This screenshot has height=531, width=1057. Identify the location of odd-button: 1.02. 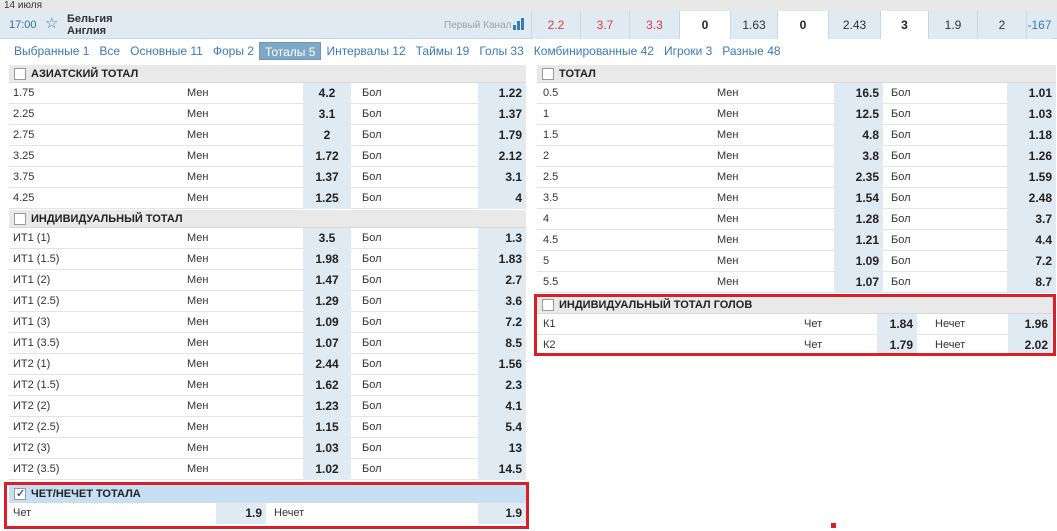
(327, 469).